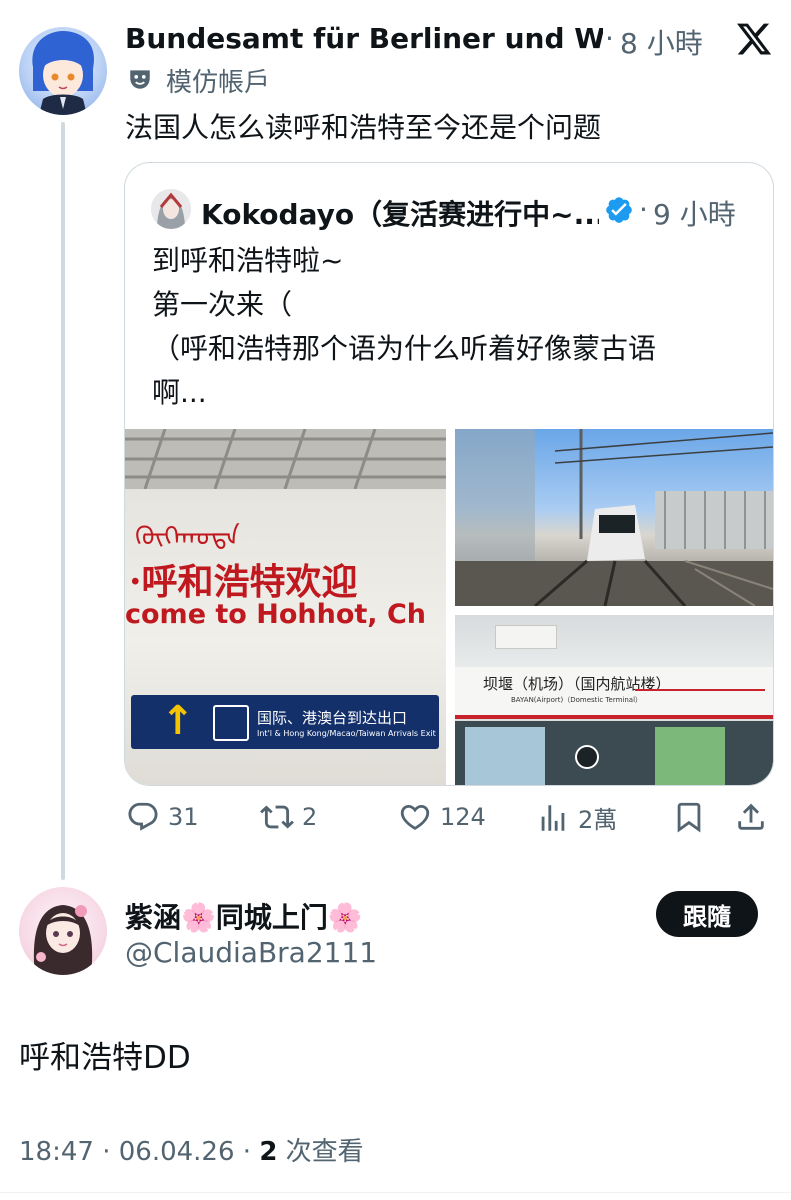 This screenshot has width=791, height=1200. I want to click on ceiling-light, so click(526, 637).